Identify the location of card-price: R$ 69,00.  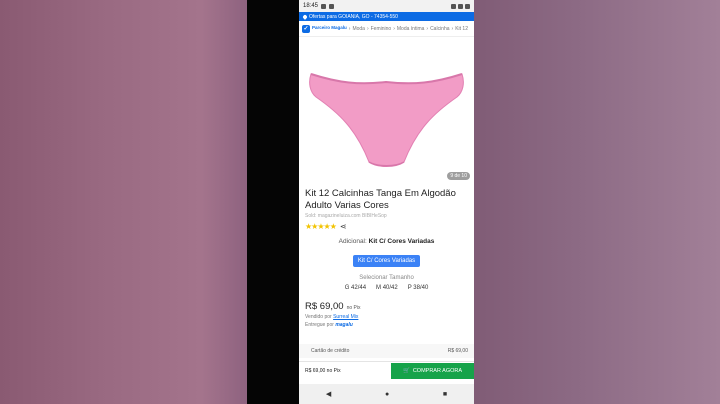
(457, 351).